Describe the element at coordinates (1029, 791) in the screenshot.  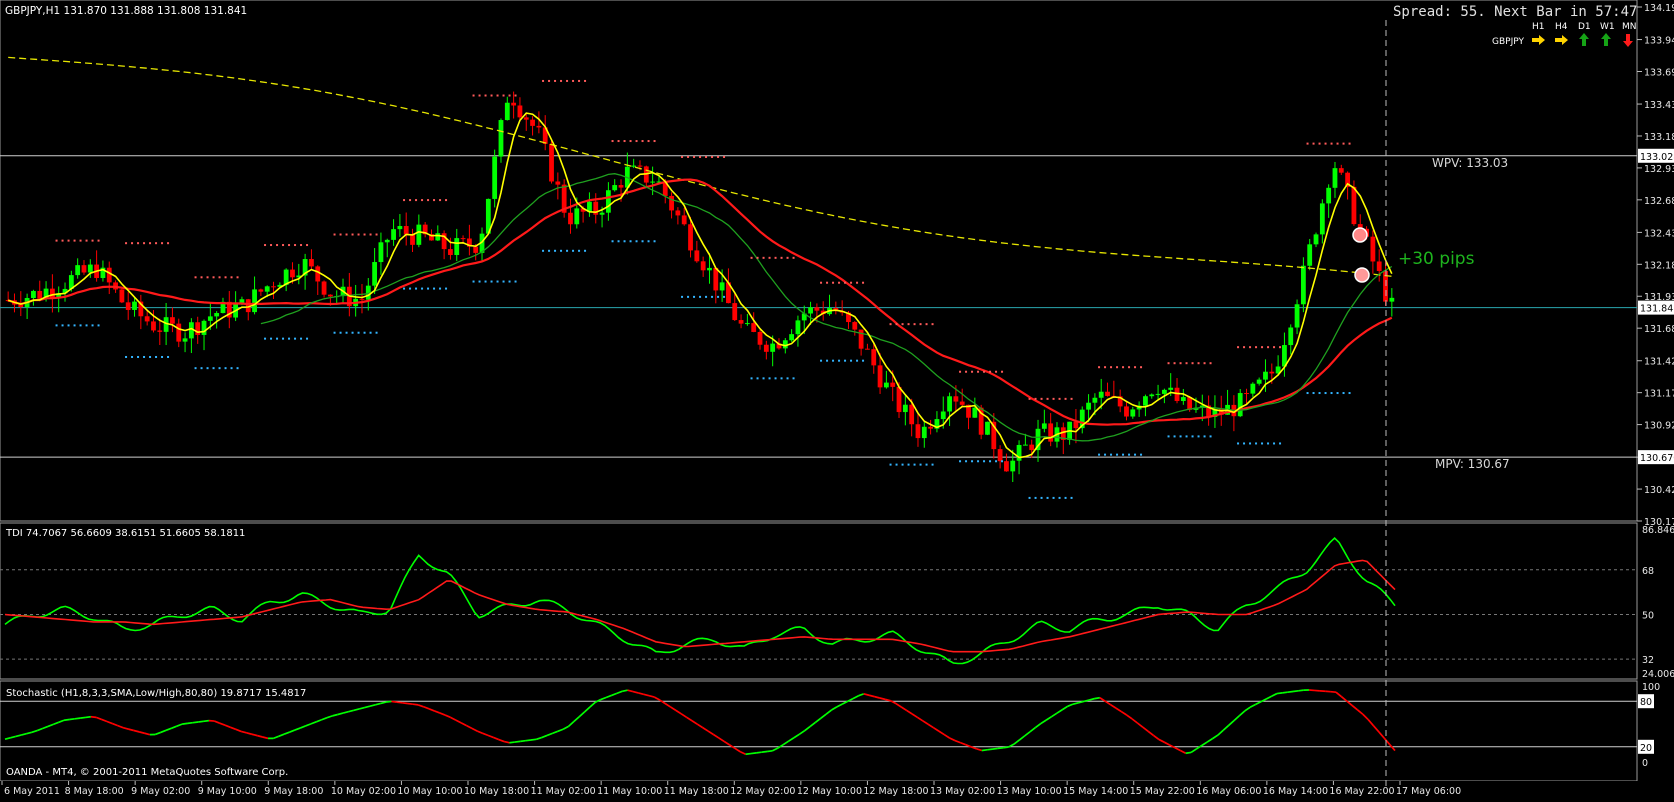
I see `time-tick-label: 13 May 10:00` at that location.